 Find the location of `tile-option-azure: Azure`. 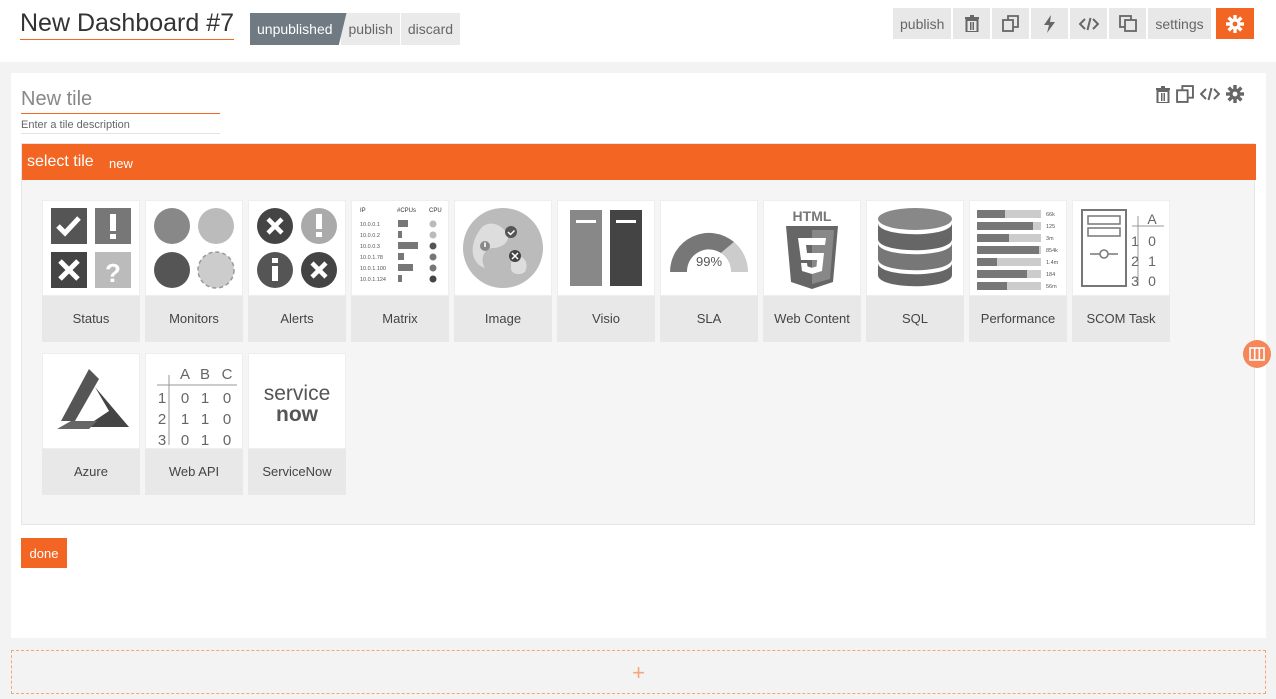

tile-option-azure: Azure is located at coordinates (91, 424).